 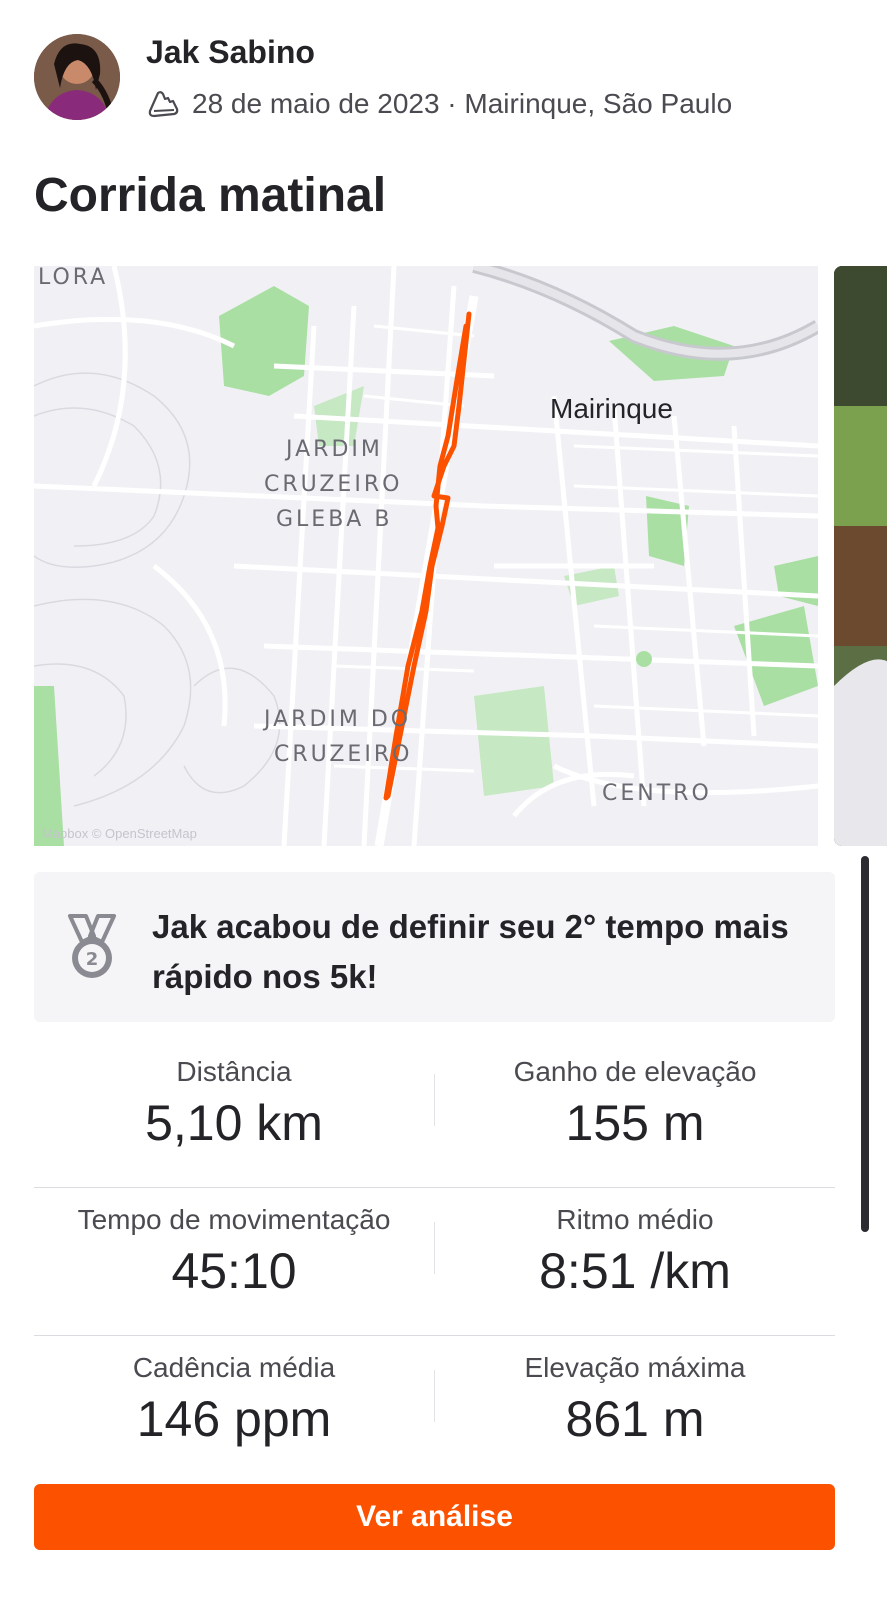 I want to click on stat-pace: Ritmo médio 8:51 /km, so click(x=635, y=1262).